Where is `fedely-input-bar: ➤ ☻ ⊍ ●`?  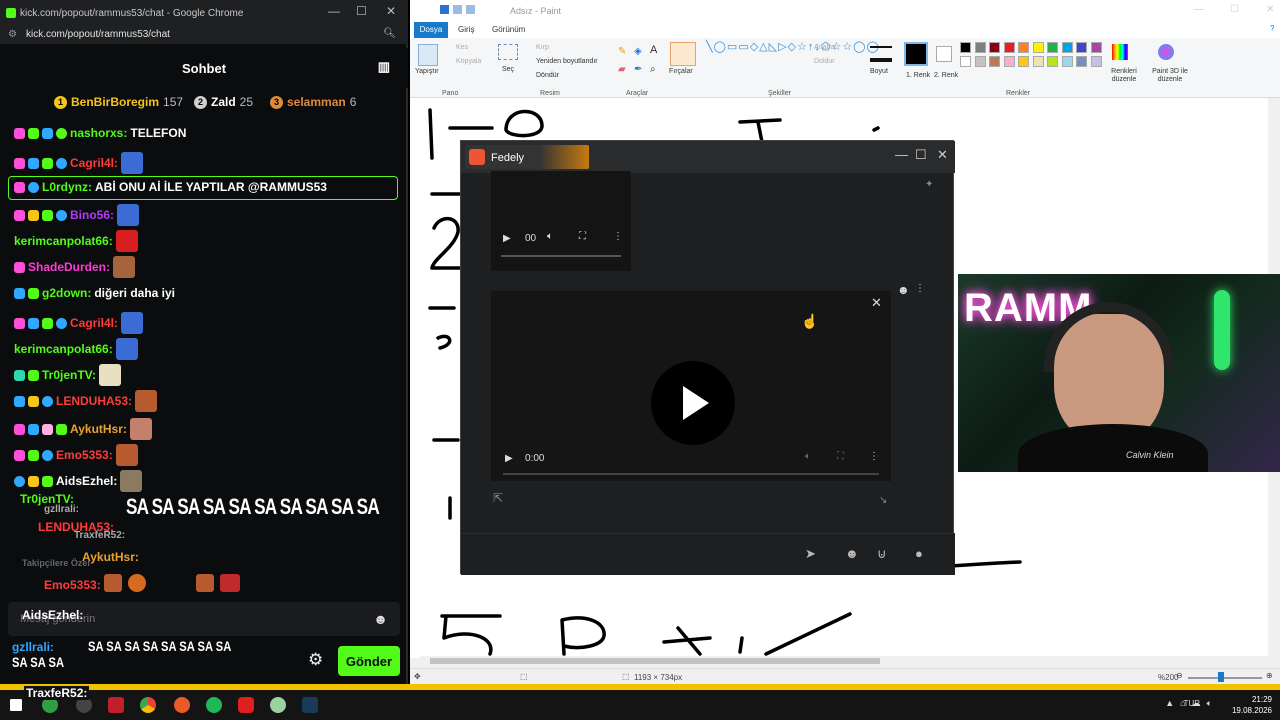 fedely-input-bar: ➤ ☻ ⊍ ● is located at coordinates (708, 554).